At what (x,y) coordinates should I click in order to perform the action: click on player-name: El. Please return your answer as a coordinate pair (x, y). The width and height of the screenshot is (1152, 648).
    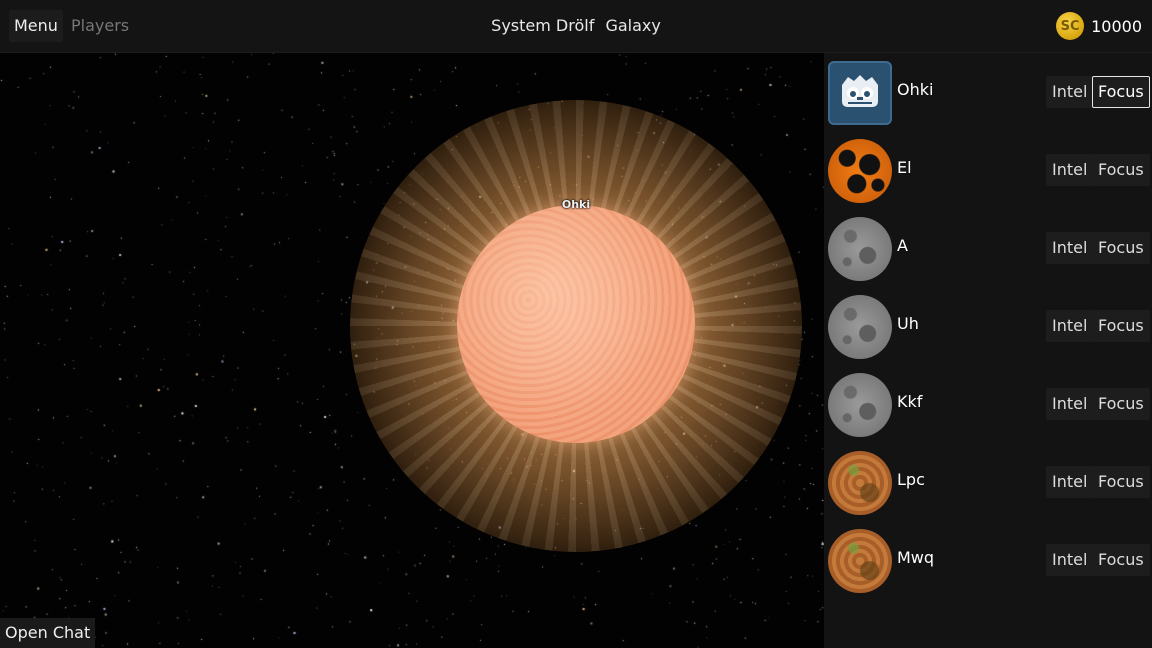
    Looking at the image, I should click on (904, 167).